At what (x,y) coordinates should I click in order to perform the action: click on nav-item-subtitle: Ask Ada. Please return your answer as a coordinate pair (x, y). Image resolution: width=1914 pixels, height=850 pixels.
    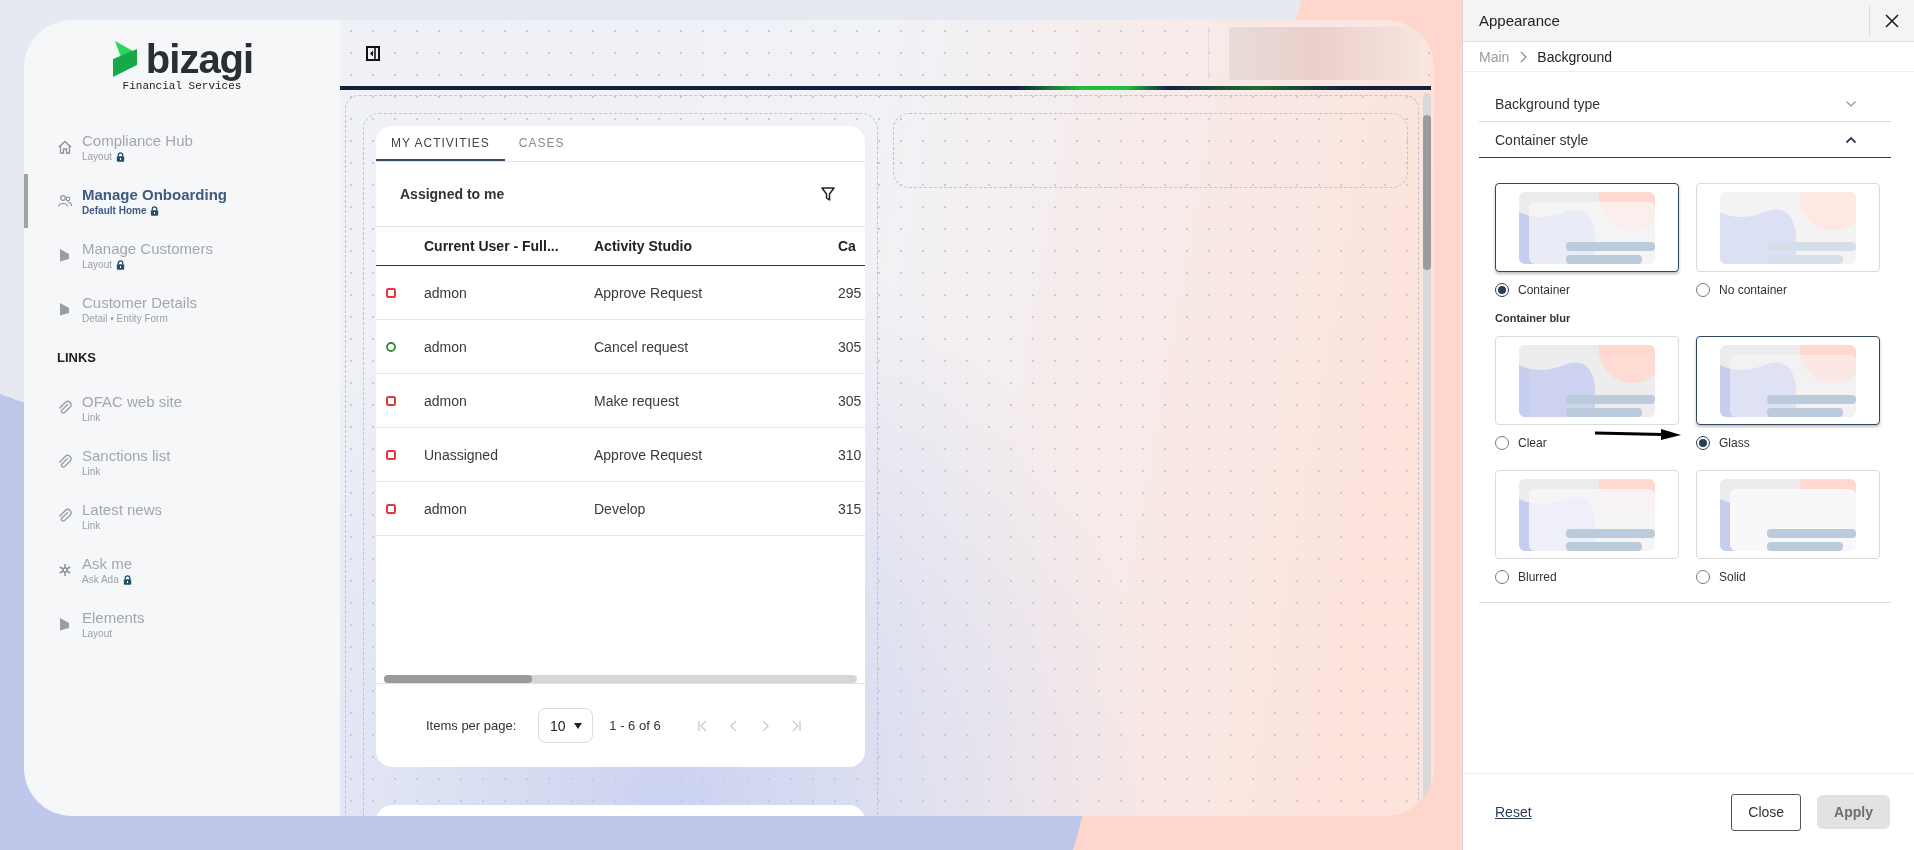
    Looking at the image, I should click on (100, 579).